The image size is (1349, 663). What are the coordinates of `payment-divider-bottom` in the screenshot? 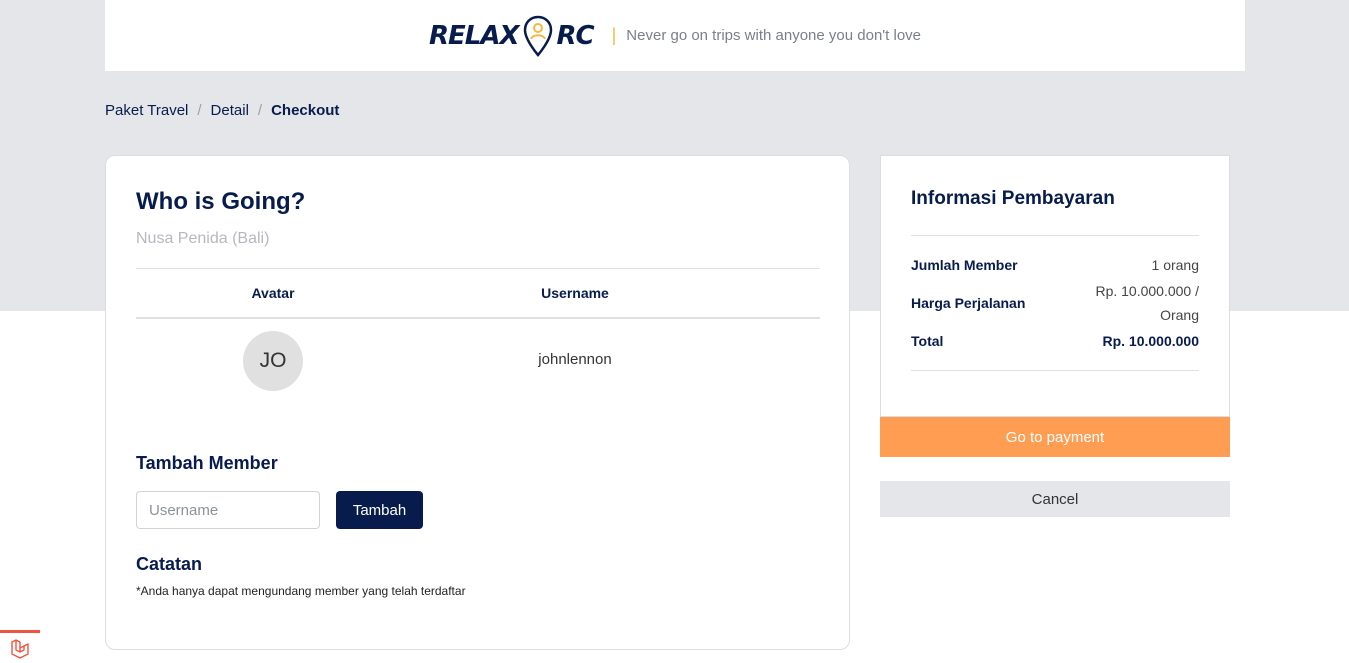 It's located at (1055, 370).